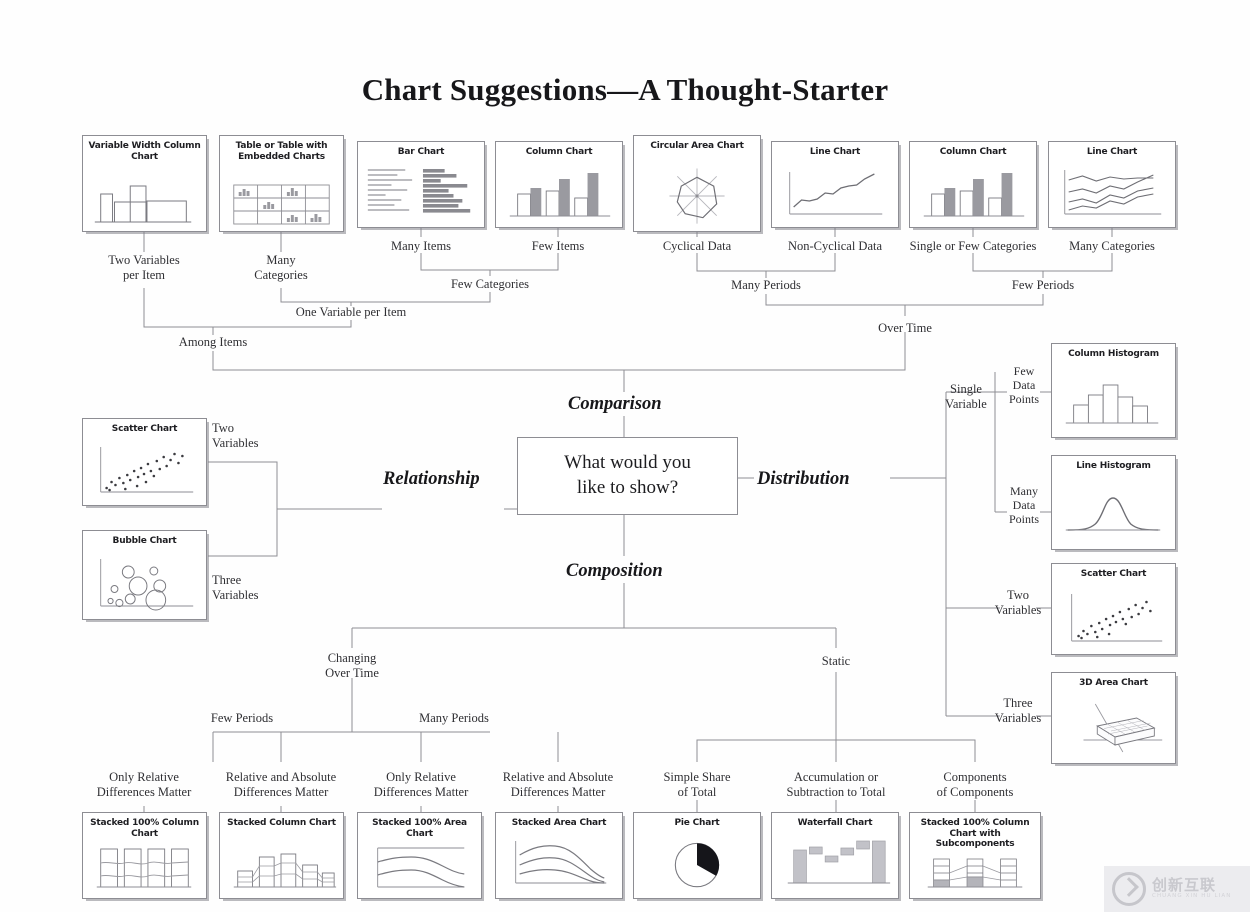 This screenshot has height=912, width=1250. What do you see at coordinates (835, 196) in the screenshot?
I see `line-chart-noncyc-art` at bounding box center [835, 196].